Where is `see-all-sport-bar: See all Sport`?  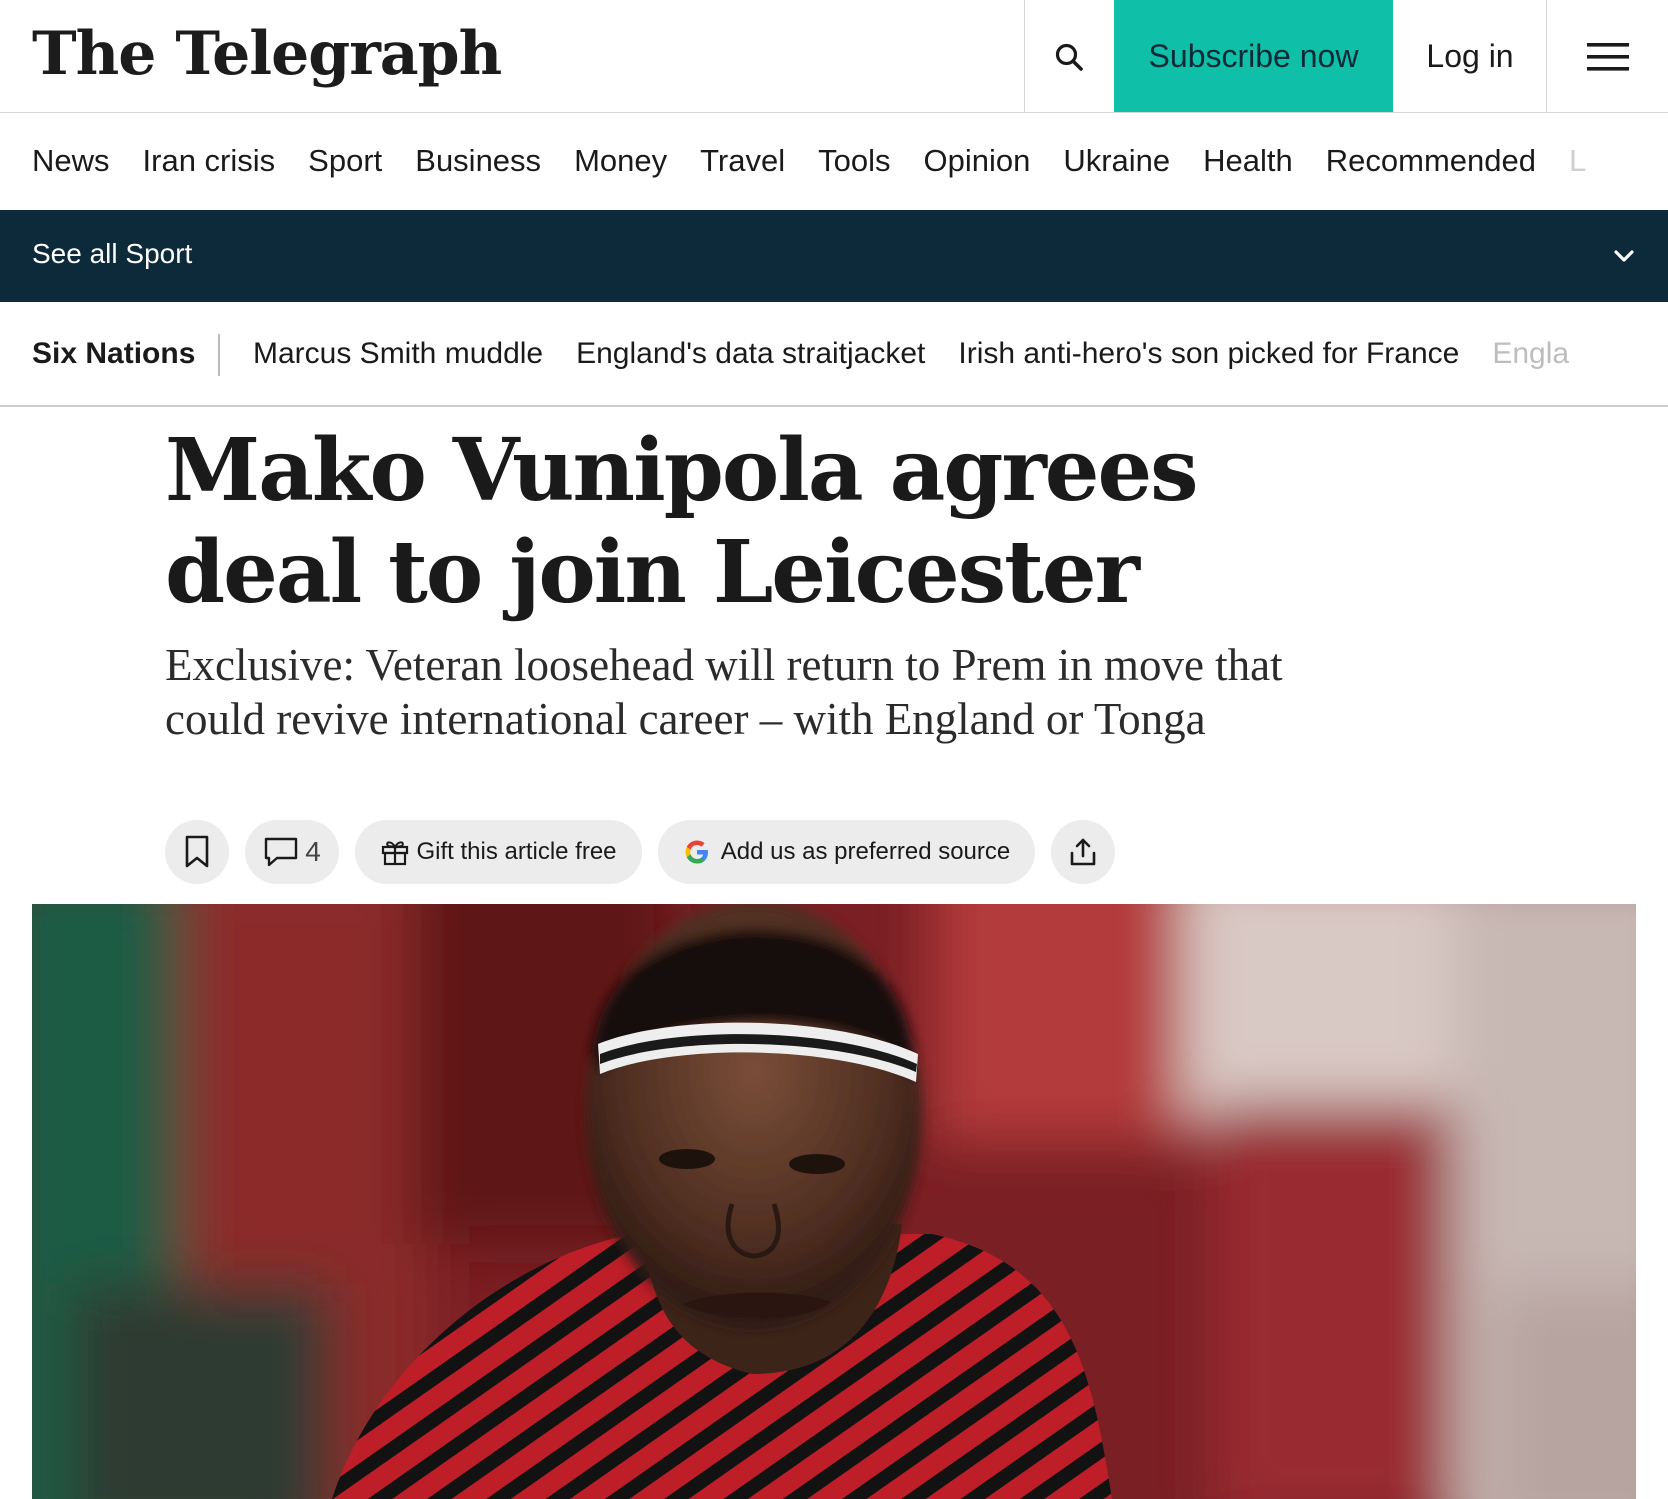
see-all-sport-bar: See all Sport is located at coordinates (834, 256).